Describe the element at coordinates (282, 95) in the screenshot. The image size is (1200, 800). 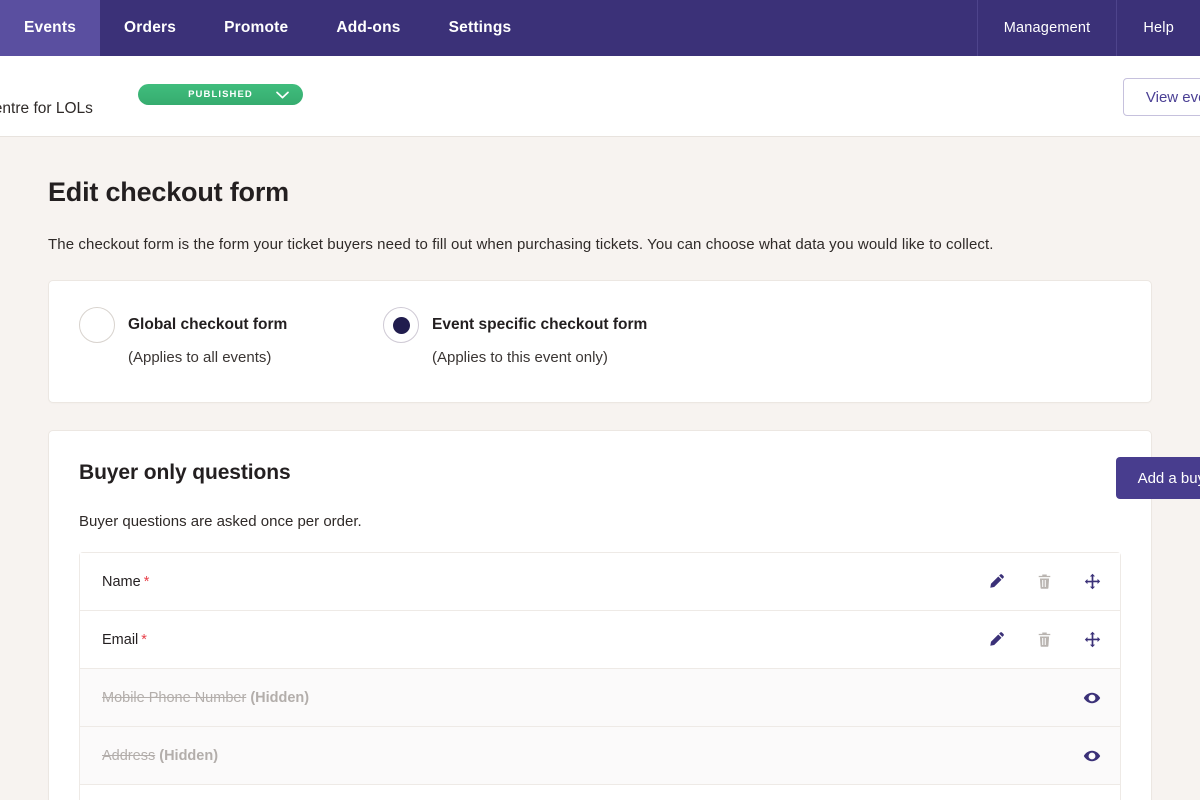
I see `chevron-down-icon` at that location.